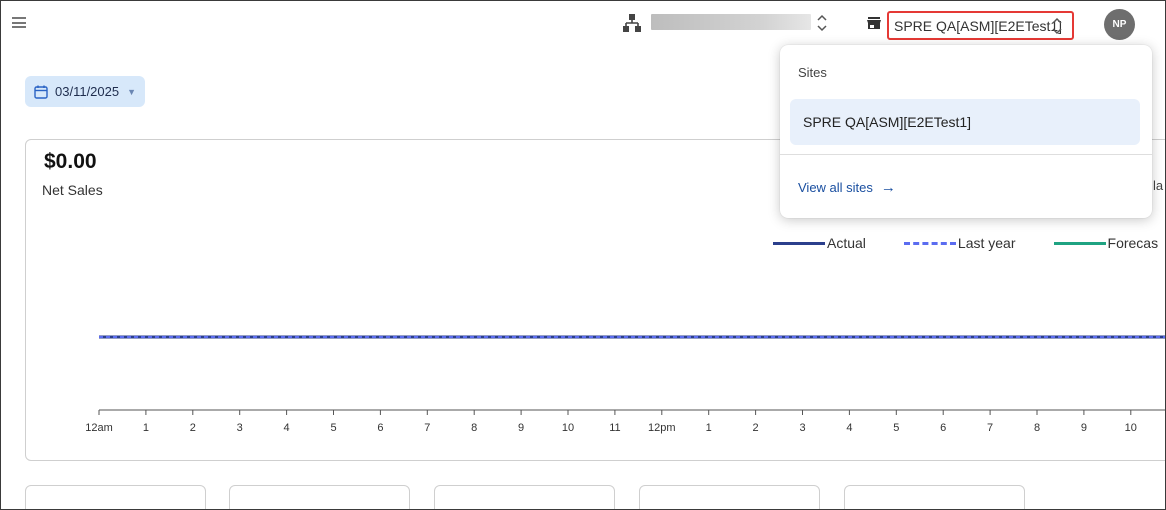 The height and width of the screenshot is (510, 1166). Describe the element at coordinates (632, 23) in the screenshot. I see `org-hierarchy-icon` at that location.